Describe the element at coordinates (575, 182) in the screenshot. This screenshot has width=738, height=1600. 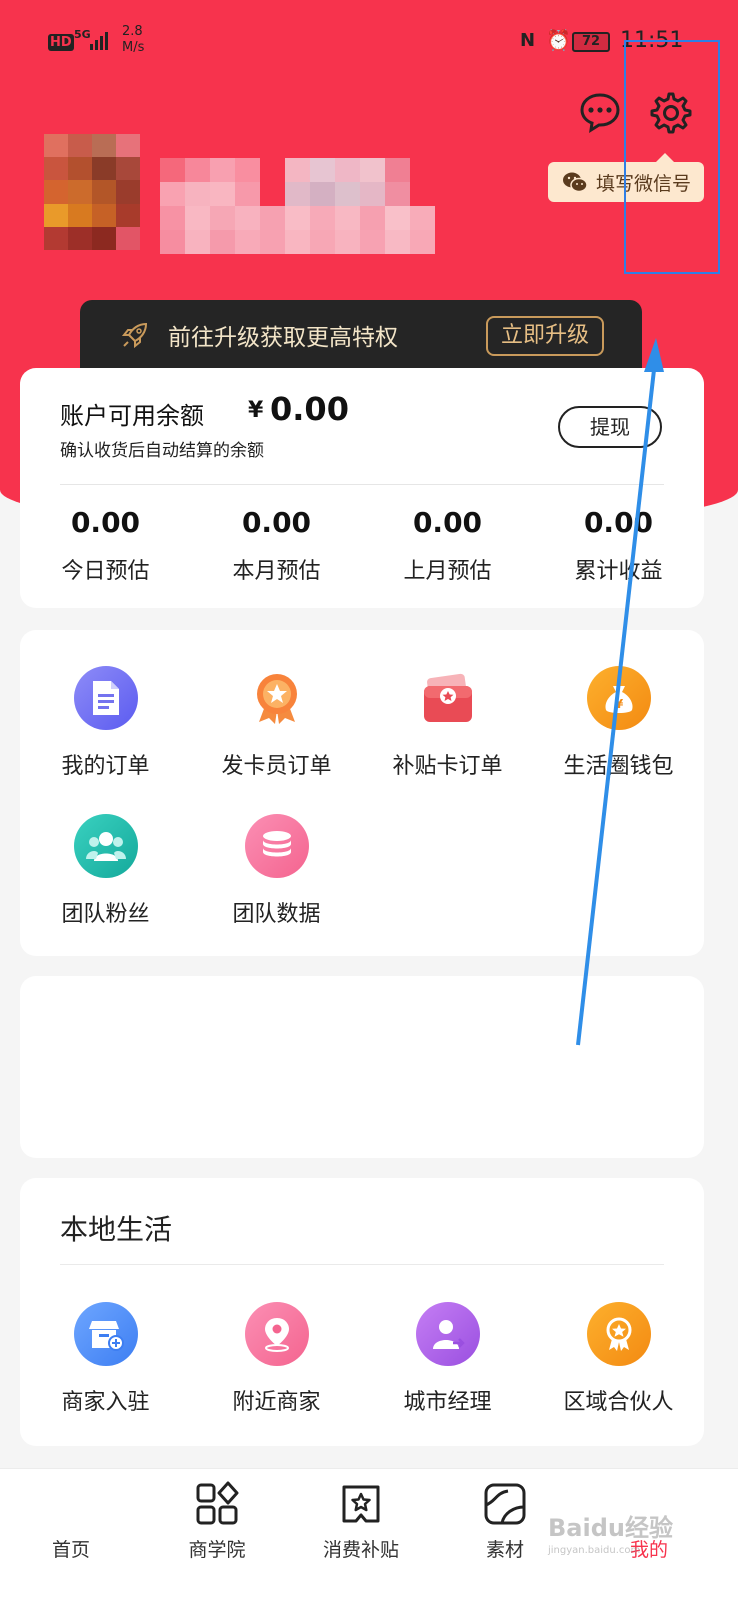
I see `wechat-icon` at that location.